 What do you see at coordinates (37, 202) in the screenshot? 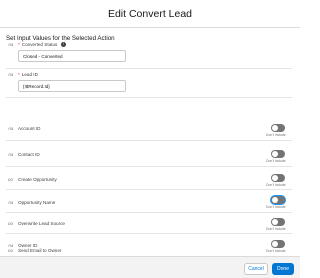
I see `opportunity-name-label: Opportunity Name` at bounding box center [37, 202].